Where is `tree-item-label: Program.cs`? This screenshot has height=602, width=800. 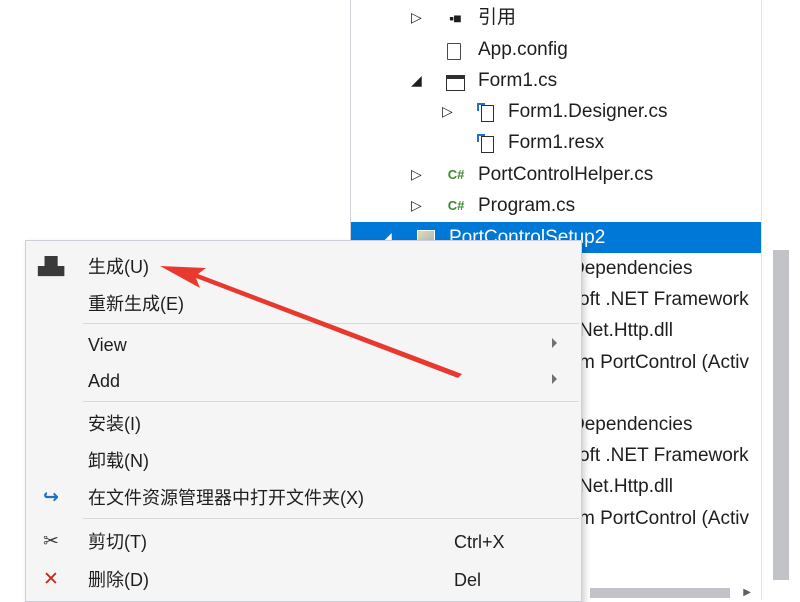
tree-item-label: Program.cs is located at coordinates (527, 205).